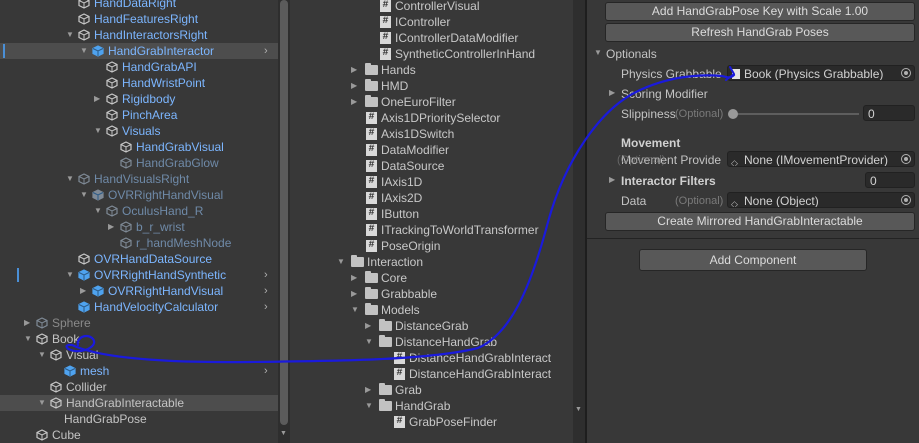 The height and width of the screenshot is (443, 919). I want to click on hierarchy-row: ▶ OVRRightHandVisual ›, so click(139, 291).